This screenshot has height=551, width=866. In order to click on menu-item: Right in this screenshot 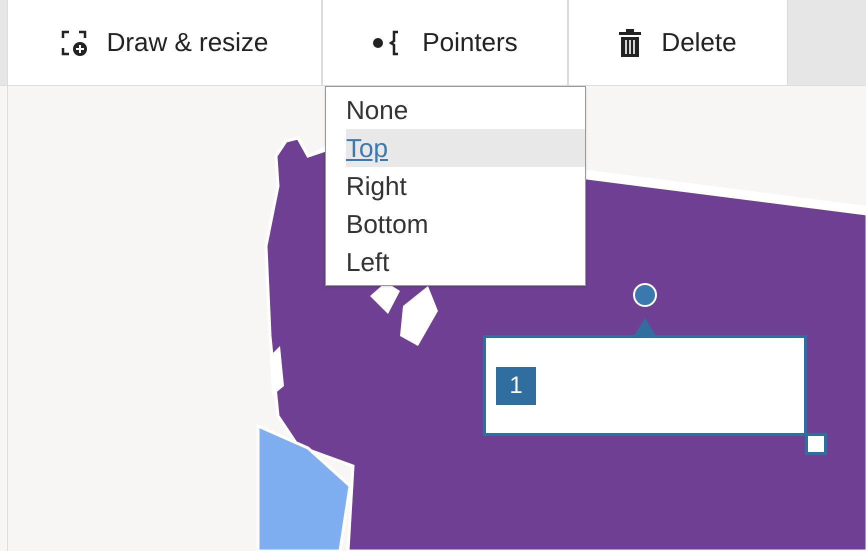, I will do `click(465, 186)`.